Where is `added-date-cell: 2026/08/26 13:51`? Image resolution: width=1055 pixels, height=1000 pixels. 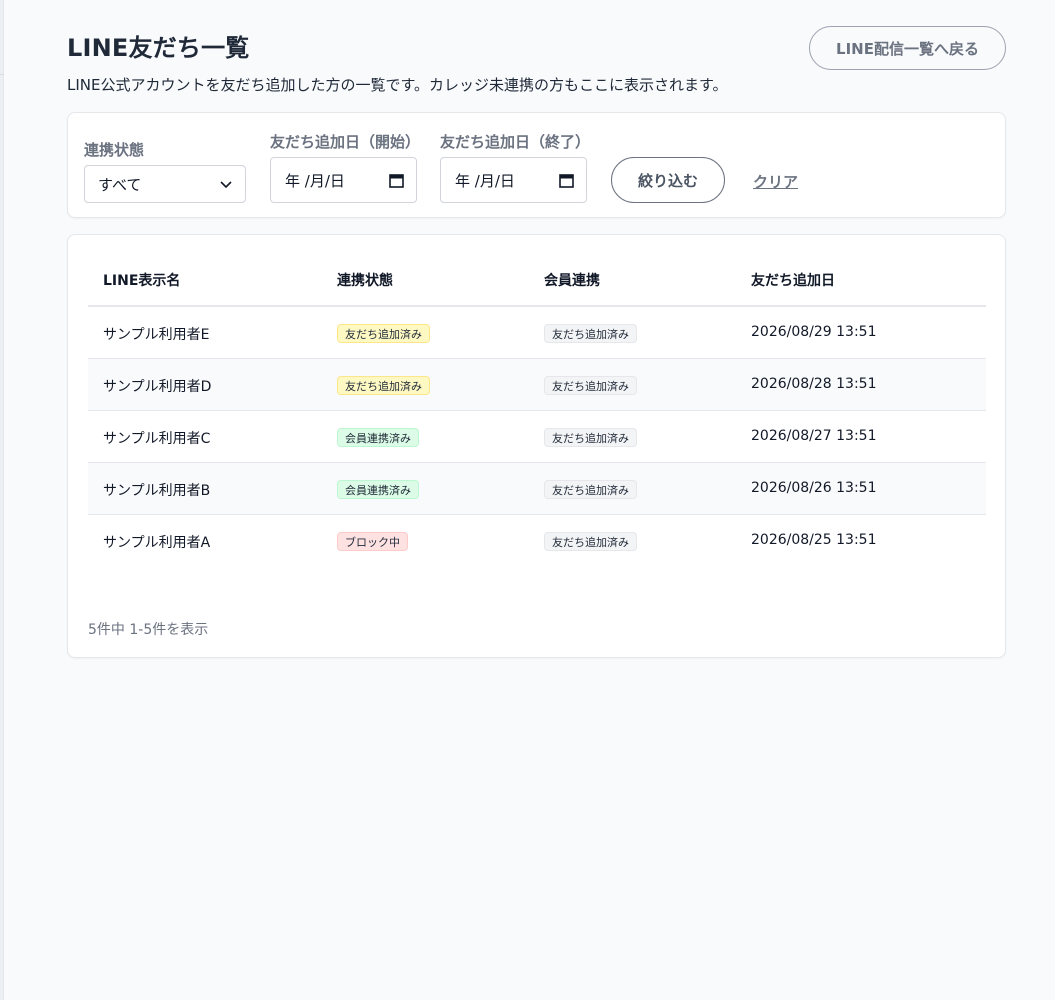
added-date-cell: 2026/08/26 13:51 is located at coordinates (814, 488).